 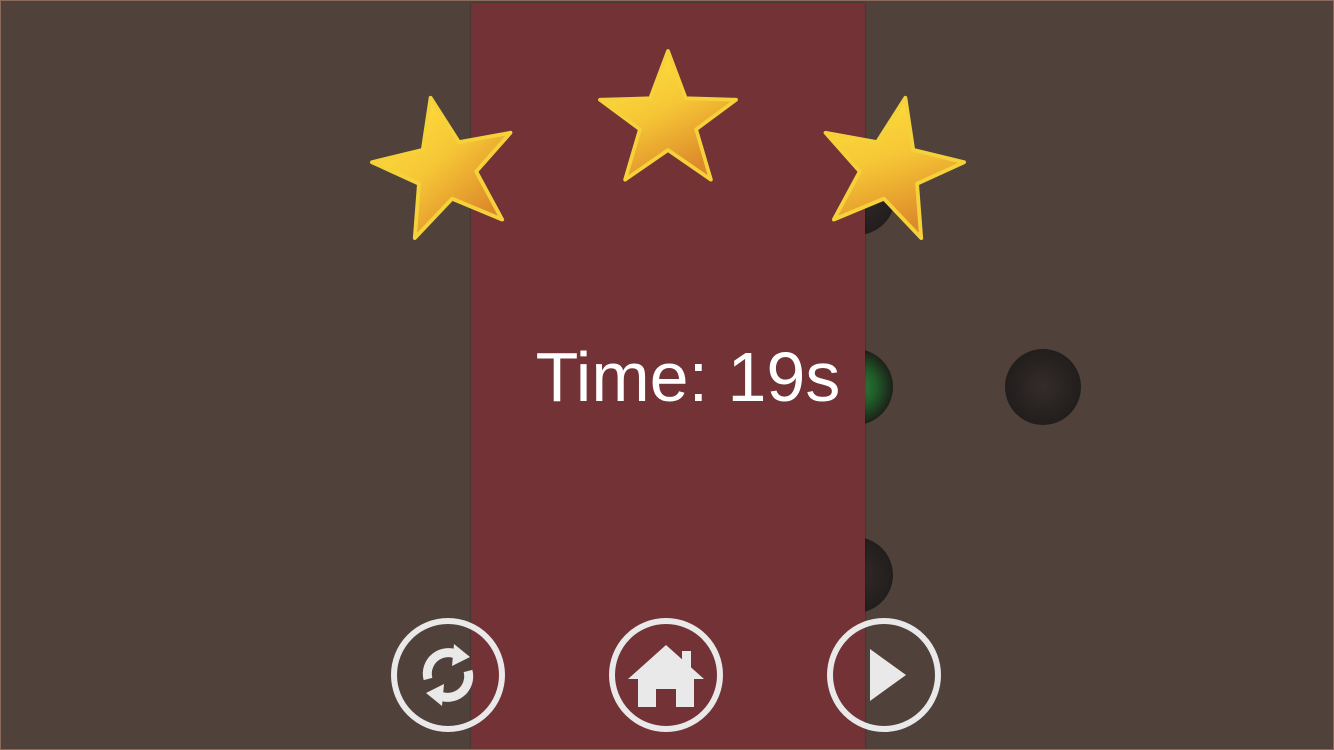 I want to click on time-result: Time: 19s, so click(x=688, y=377).